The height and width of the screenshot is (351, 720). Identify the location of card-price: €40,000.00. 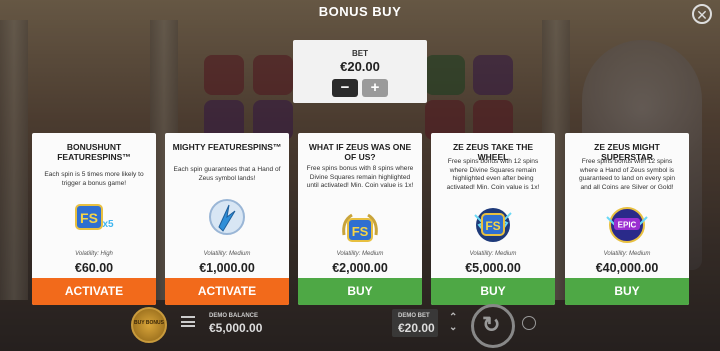
(627, 268).